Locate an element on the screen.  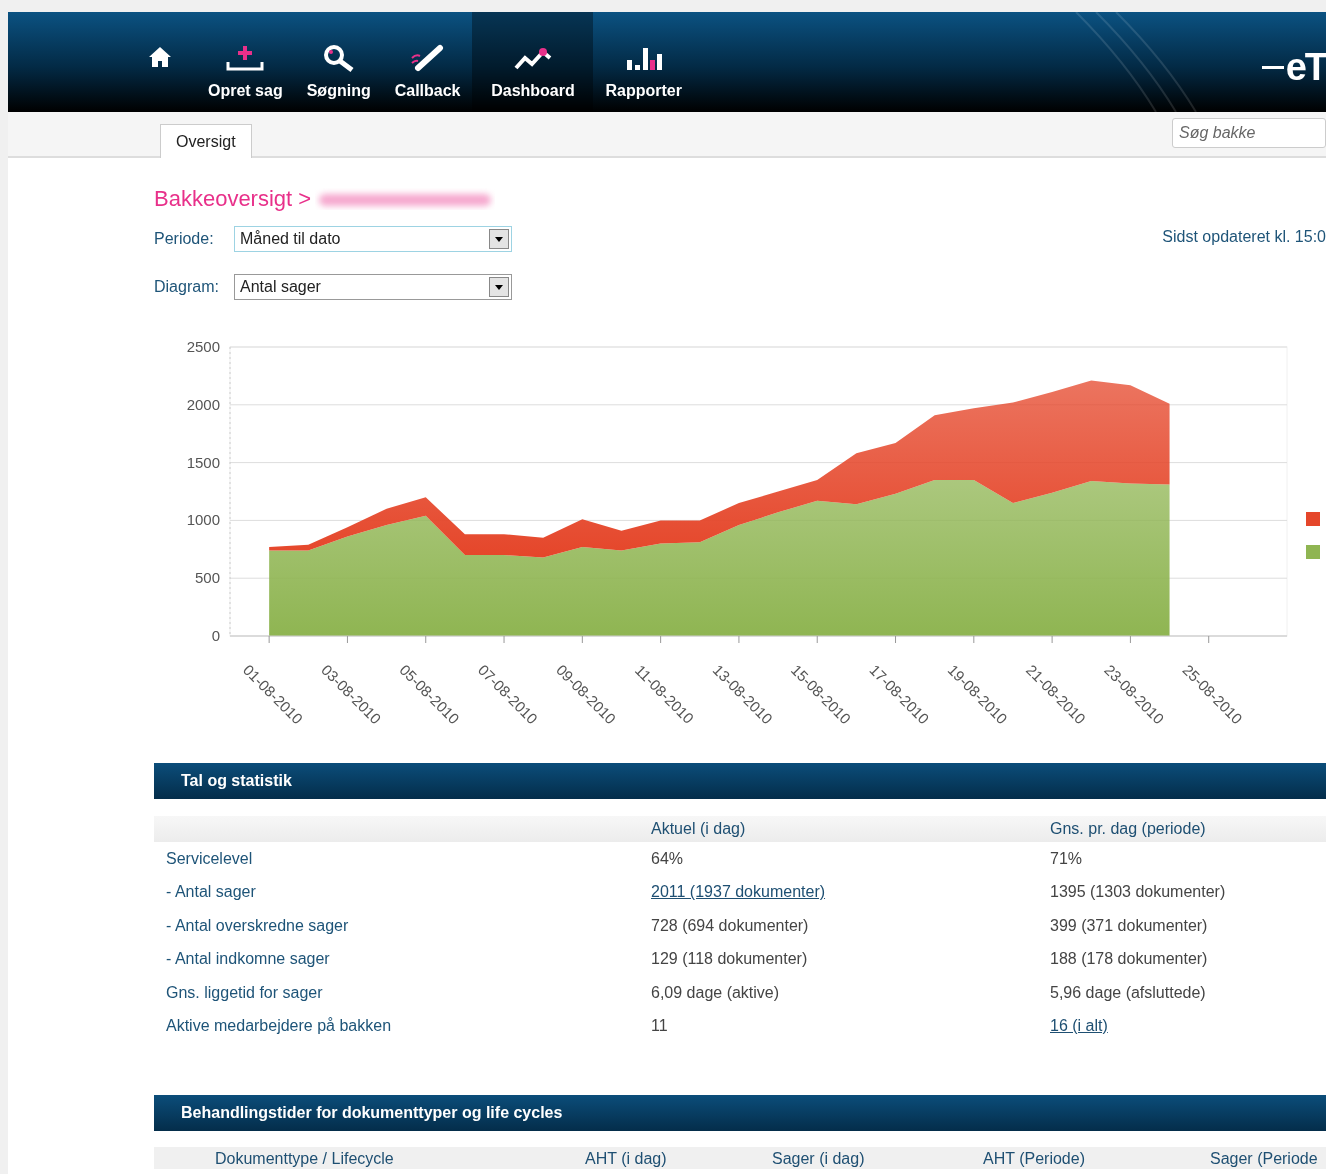
table-cell: 399 (371 dokumenter) is located at coordinates (1129, 925).